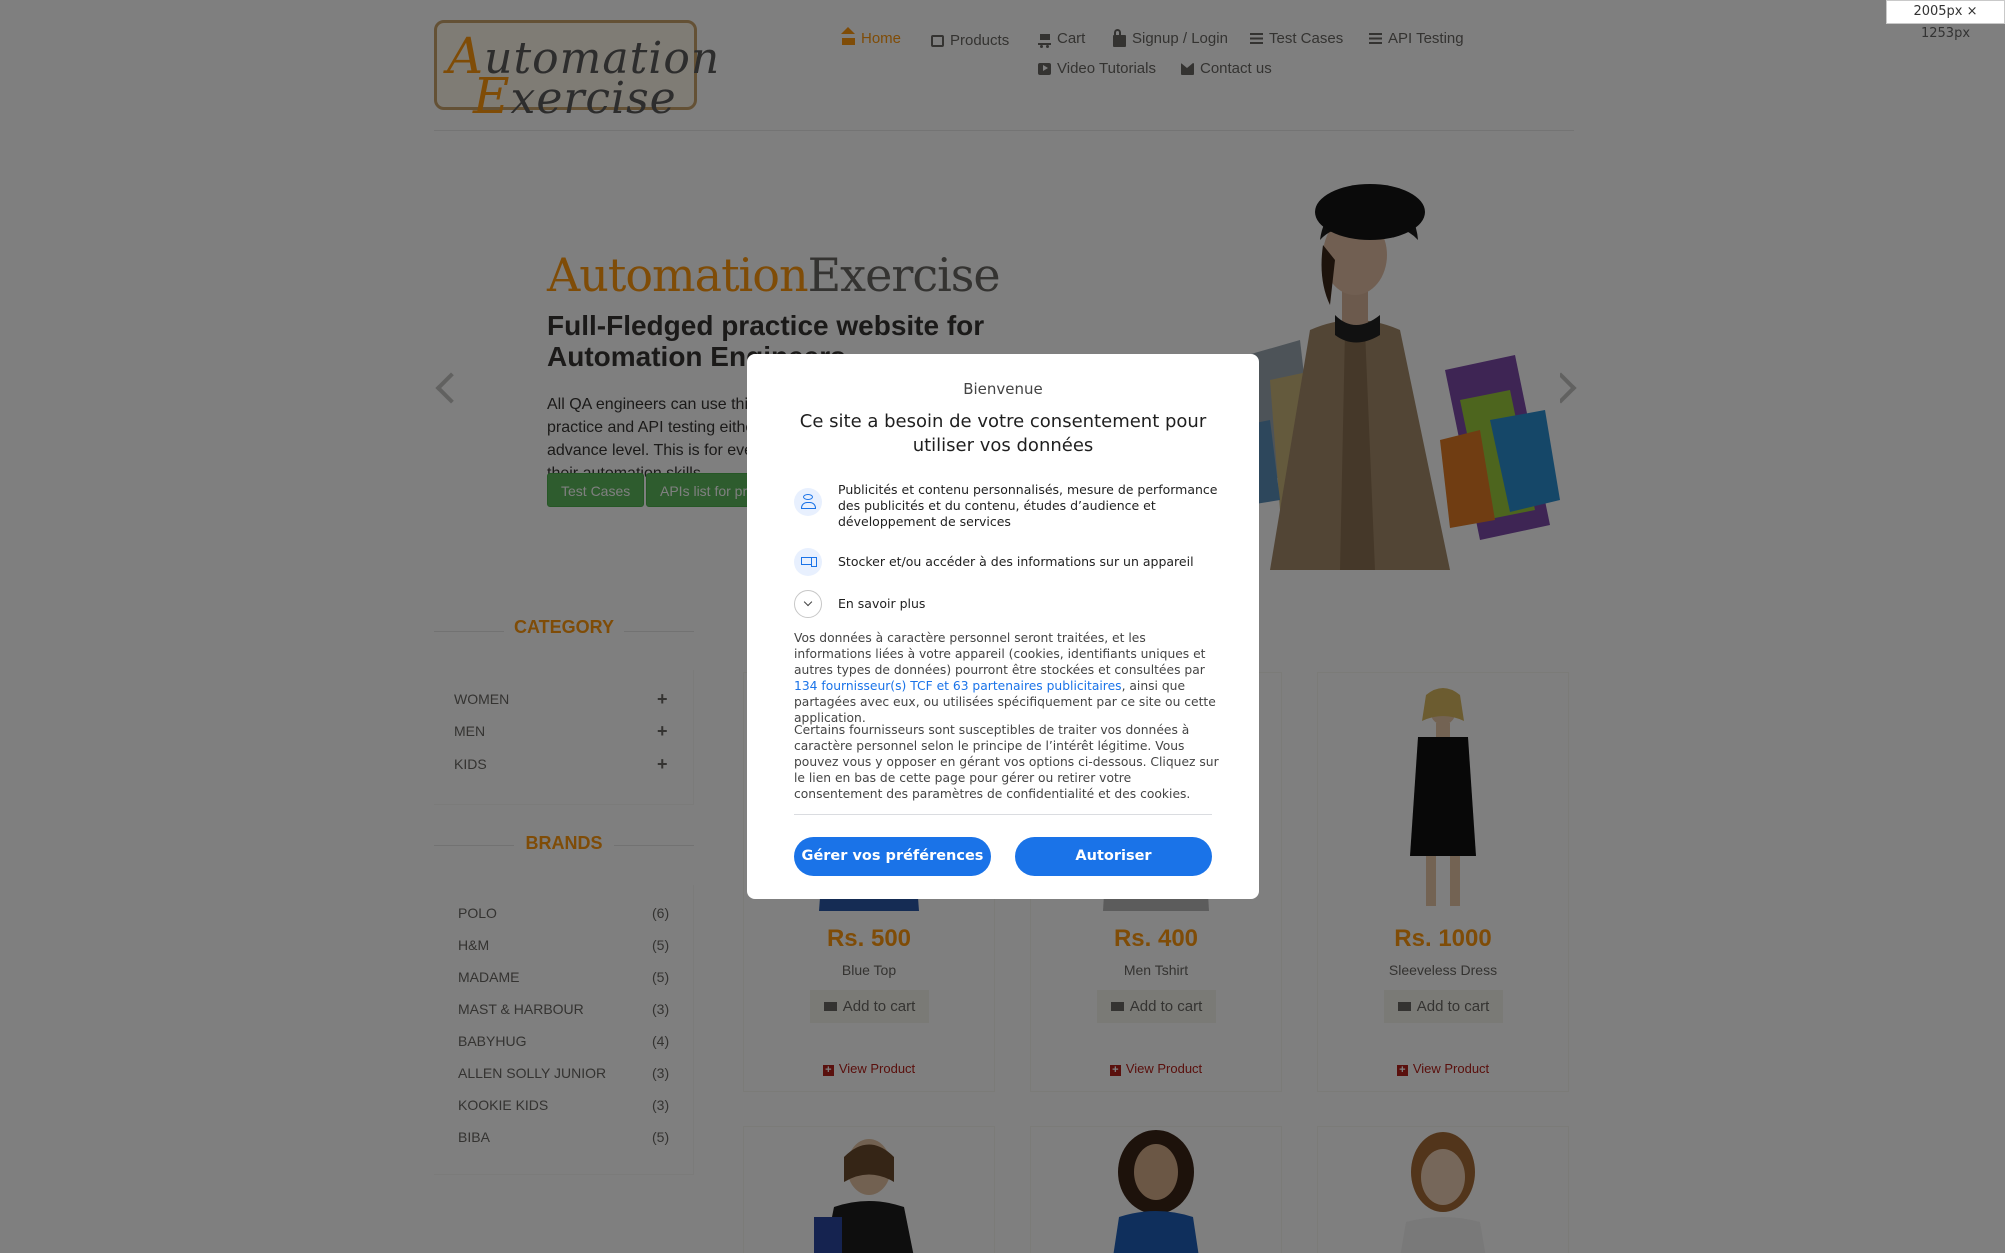 Image resolution: width=2005 pixels, height=1253 pixels. What do you see at coordinates (1028, 604) in the screenshot?
I see `learn-more-toggle: En savoir plus` at bounding box center [1028, 604].